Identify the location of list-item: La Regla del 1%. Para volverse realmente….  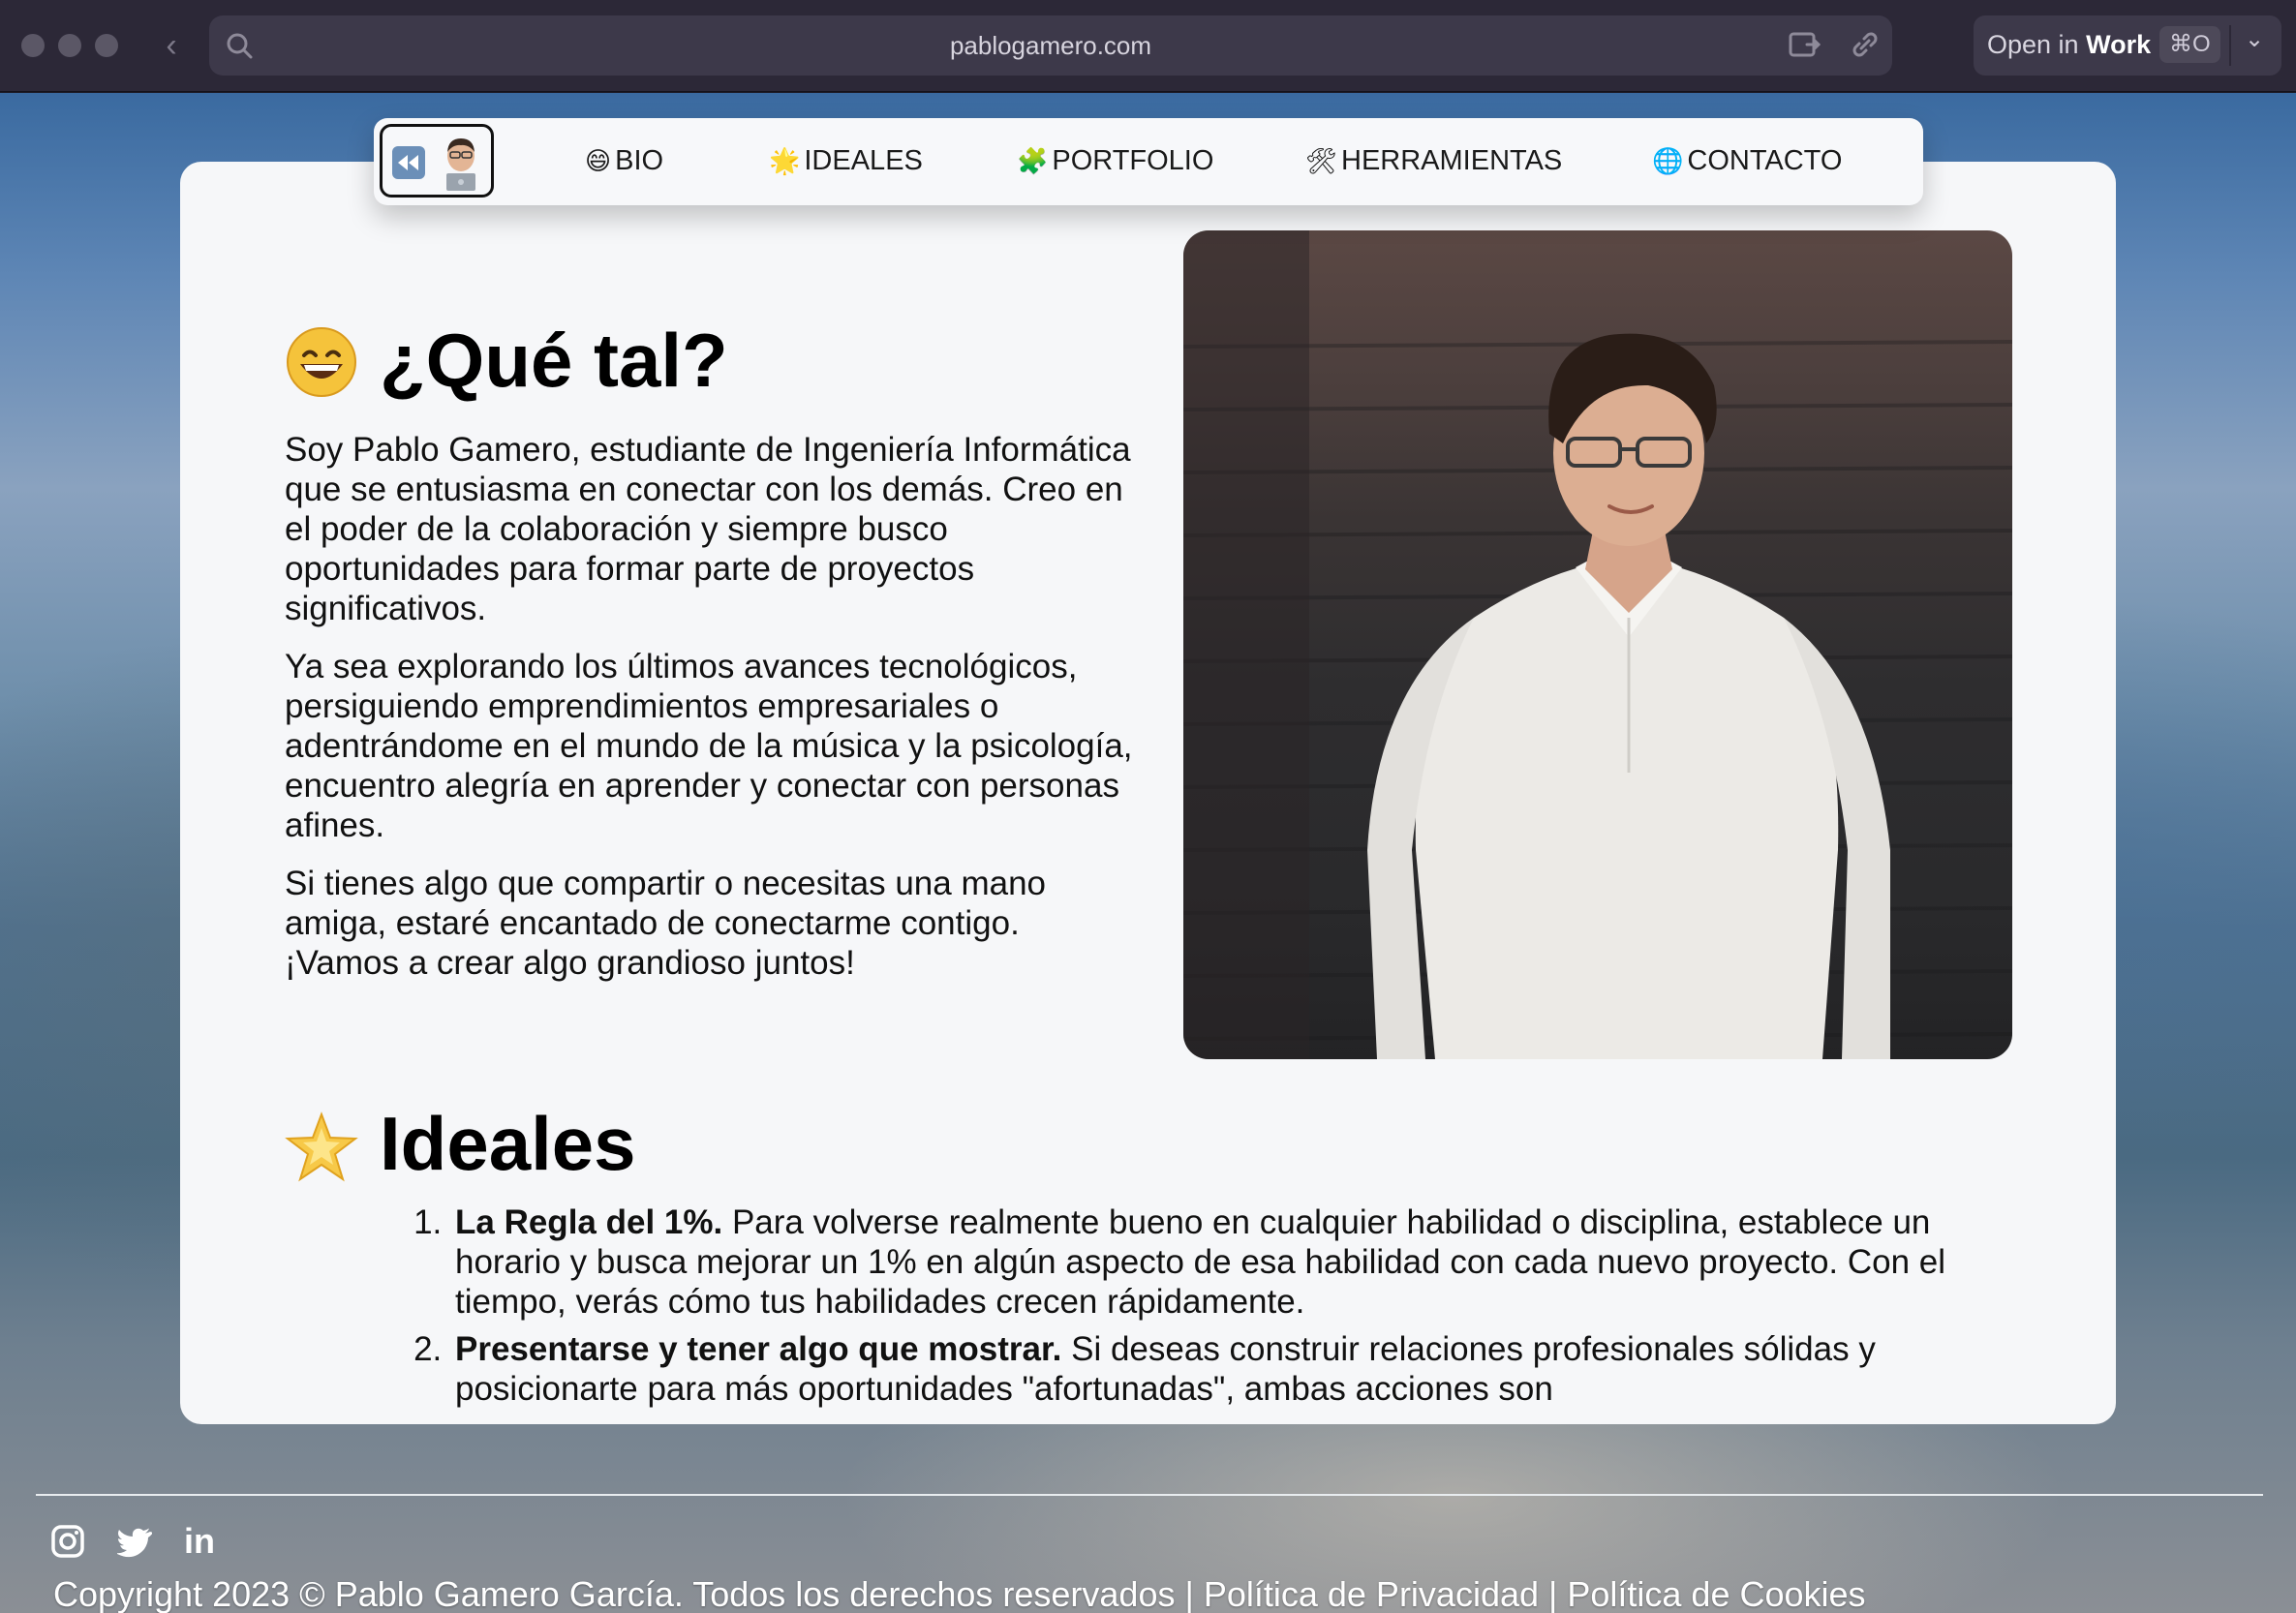
(1227, 1262).